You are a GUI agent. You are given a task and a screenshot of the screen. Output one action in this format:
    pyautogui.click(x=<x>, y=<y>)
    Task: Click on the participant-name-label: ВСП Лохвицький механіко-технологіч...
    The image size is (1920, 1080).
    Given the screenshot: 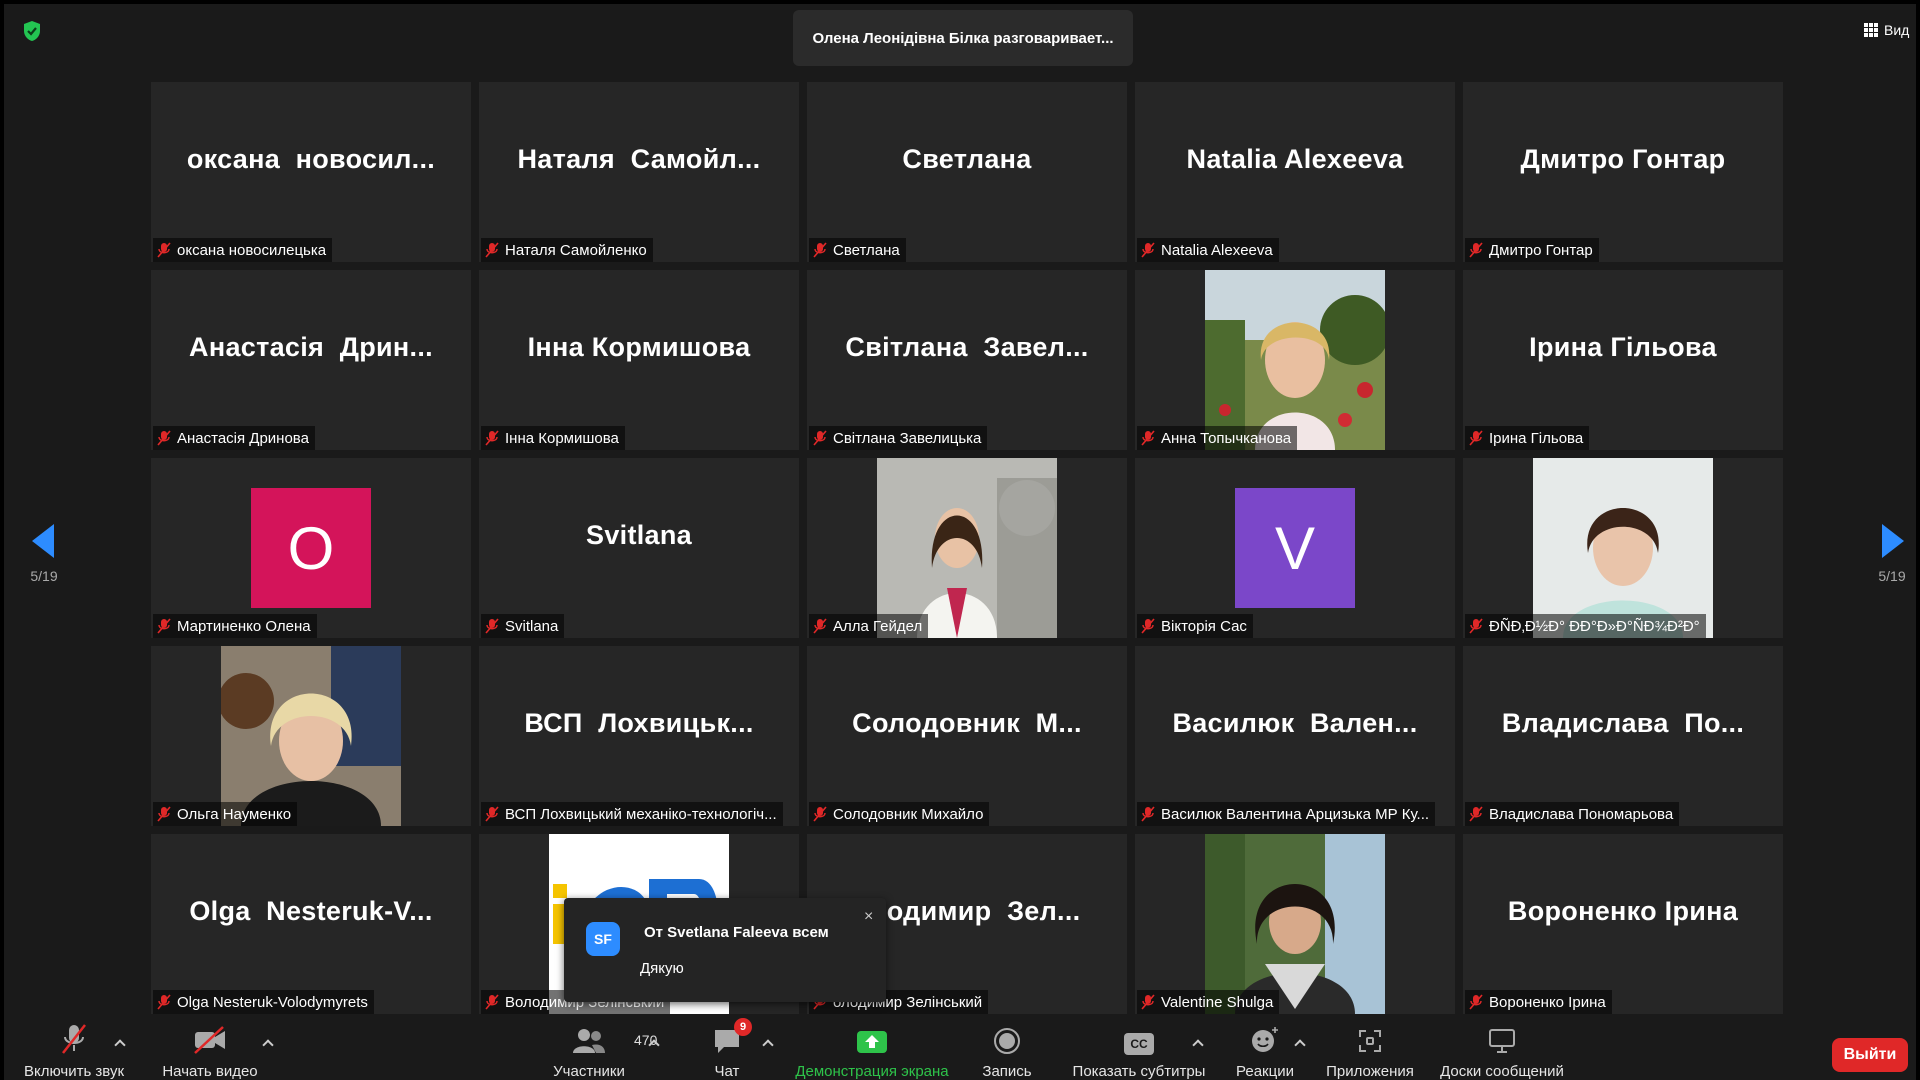 What is the action you would take?
    pyautogui.click(x=632, y=814)
    